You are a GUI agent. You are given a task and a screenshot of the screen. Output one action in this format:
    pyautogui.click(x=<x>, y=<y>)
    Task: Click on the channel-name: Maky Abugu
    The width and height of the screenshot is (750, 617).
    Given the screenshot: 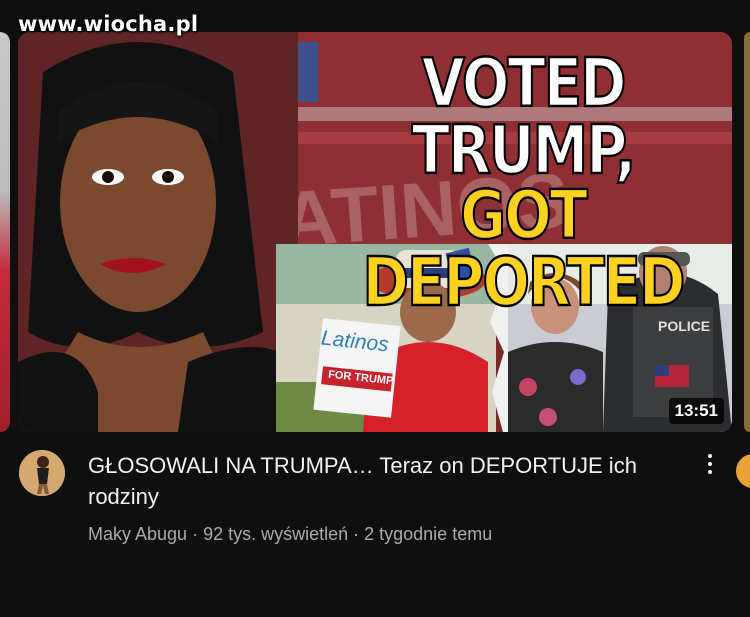 What is the action you would take?
    pyautogui.click(x=137, y=534)
    